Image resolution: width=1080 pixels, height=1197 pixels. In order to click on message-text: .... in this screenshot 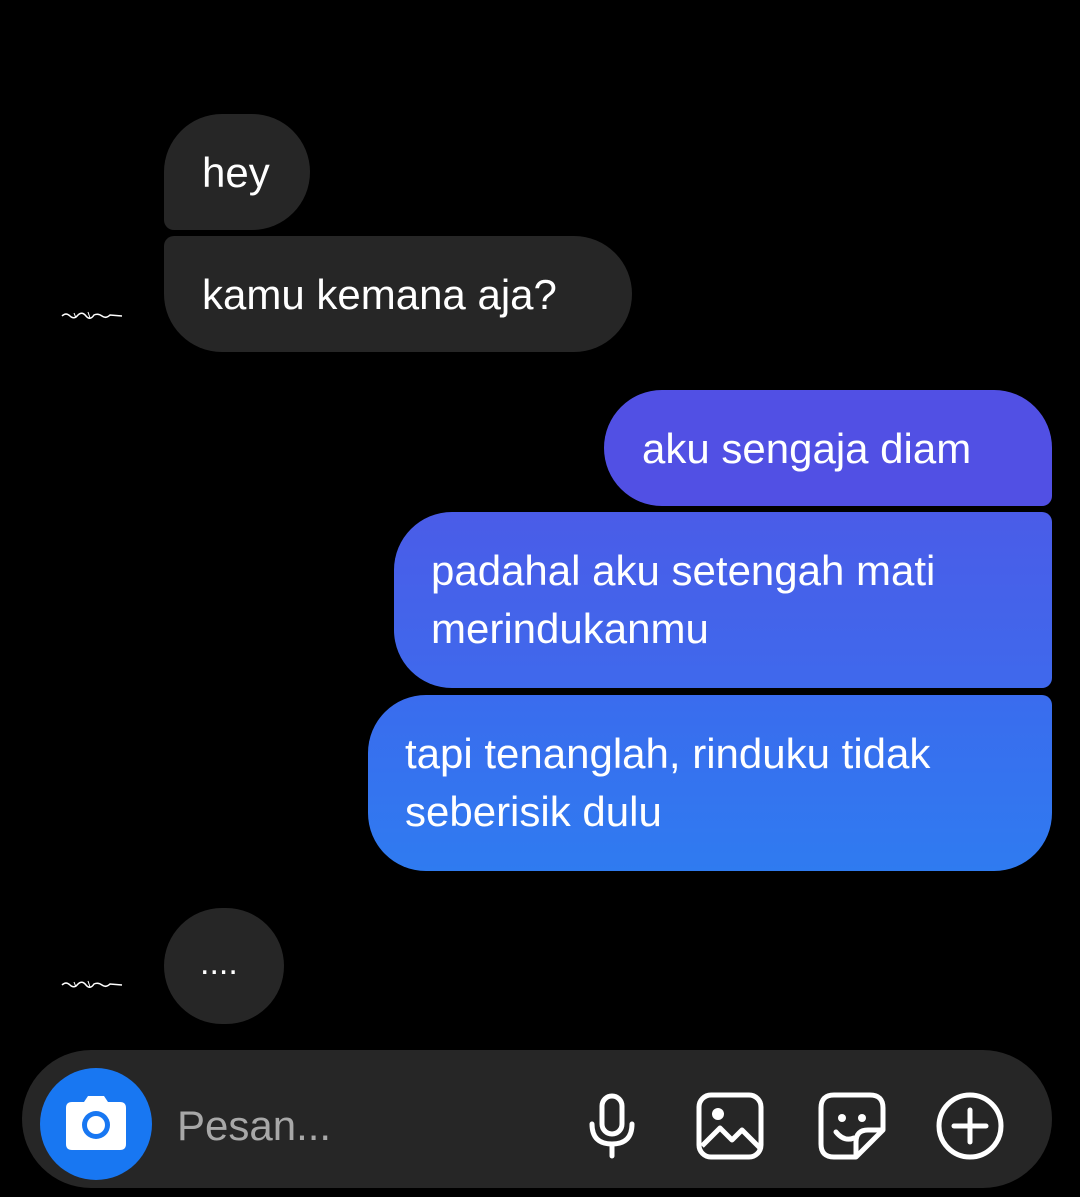, I will do `click(219, 963)`.